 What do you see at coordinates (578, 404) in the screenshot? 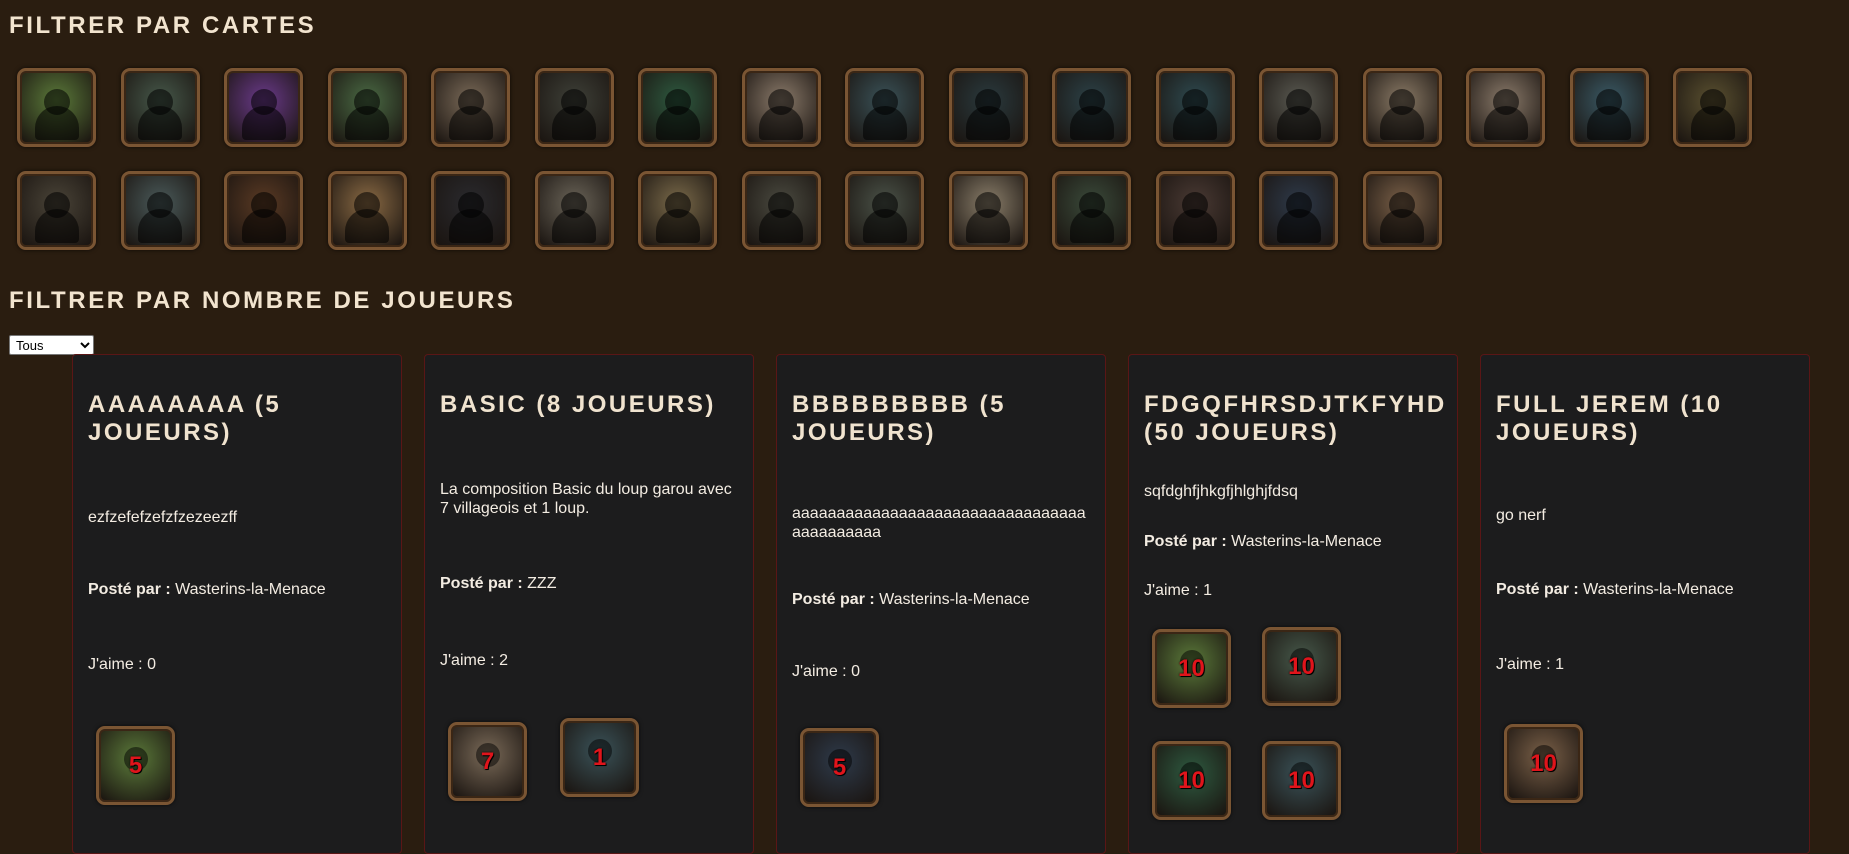
I see `composition-title: Basic (8 joueurs)` at bounding box center [578, 404].